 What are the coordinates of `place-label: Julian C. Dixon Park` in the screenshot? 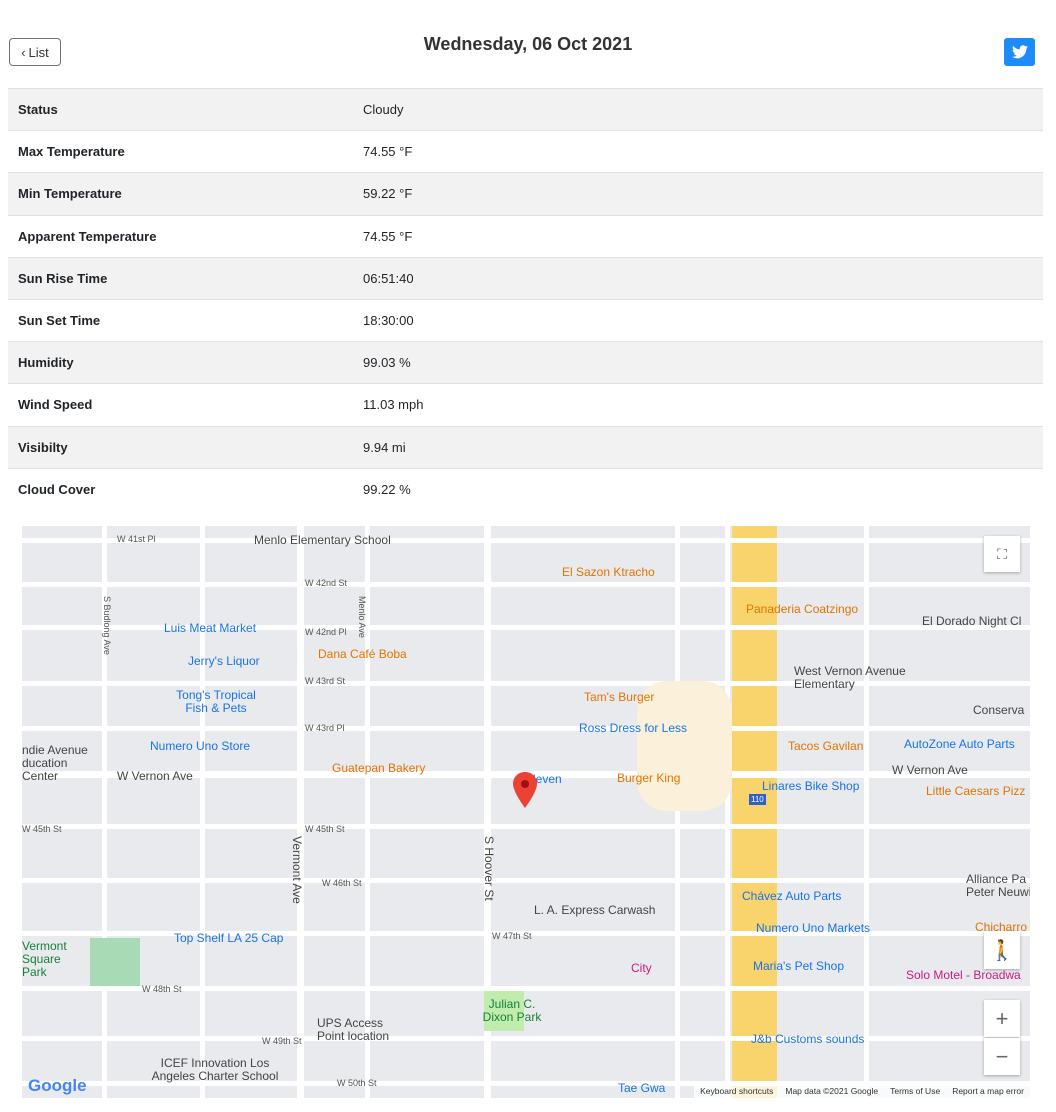 It's located at (512, 1011).